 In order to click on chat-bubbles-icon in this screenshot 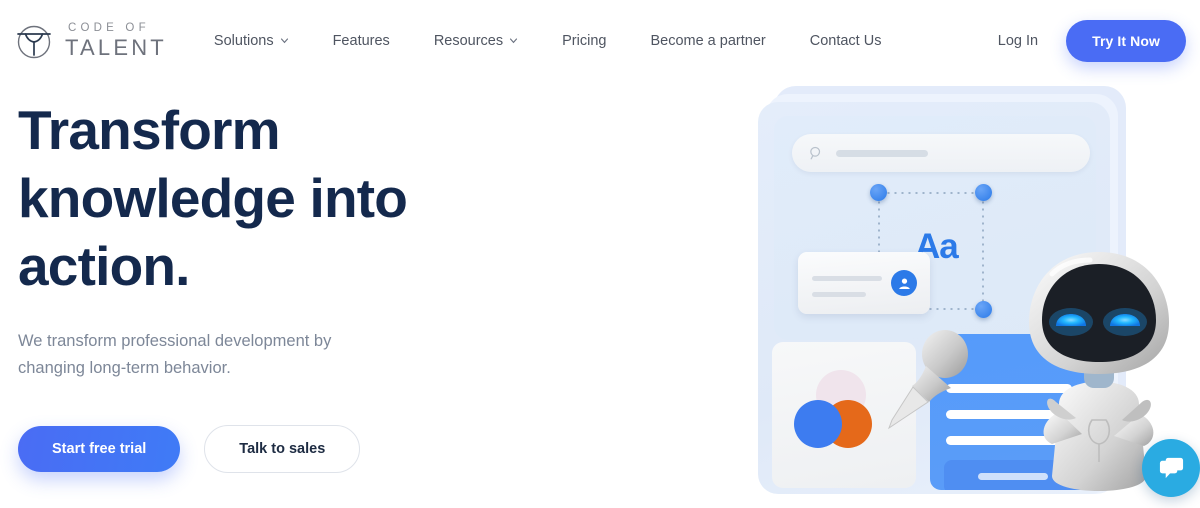, I will do `click(1171, 467)`.